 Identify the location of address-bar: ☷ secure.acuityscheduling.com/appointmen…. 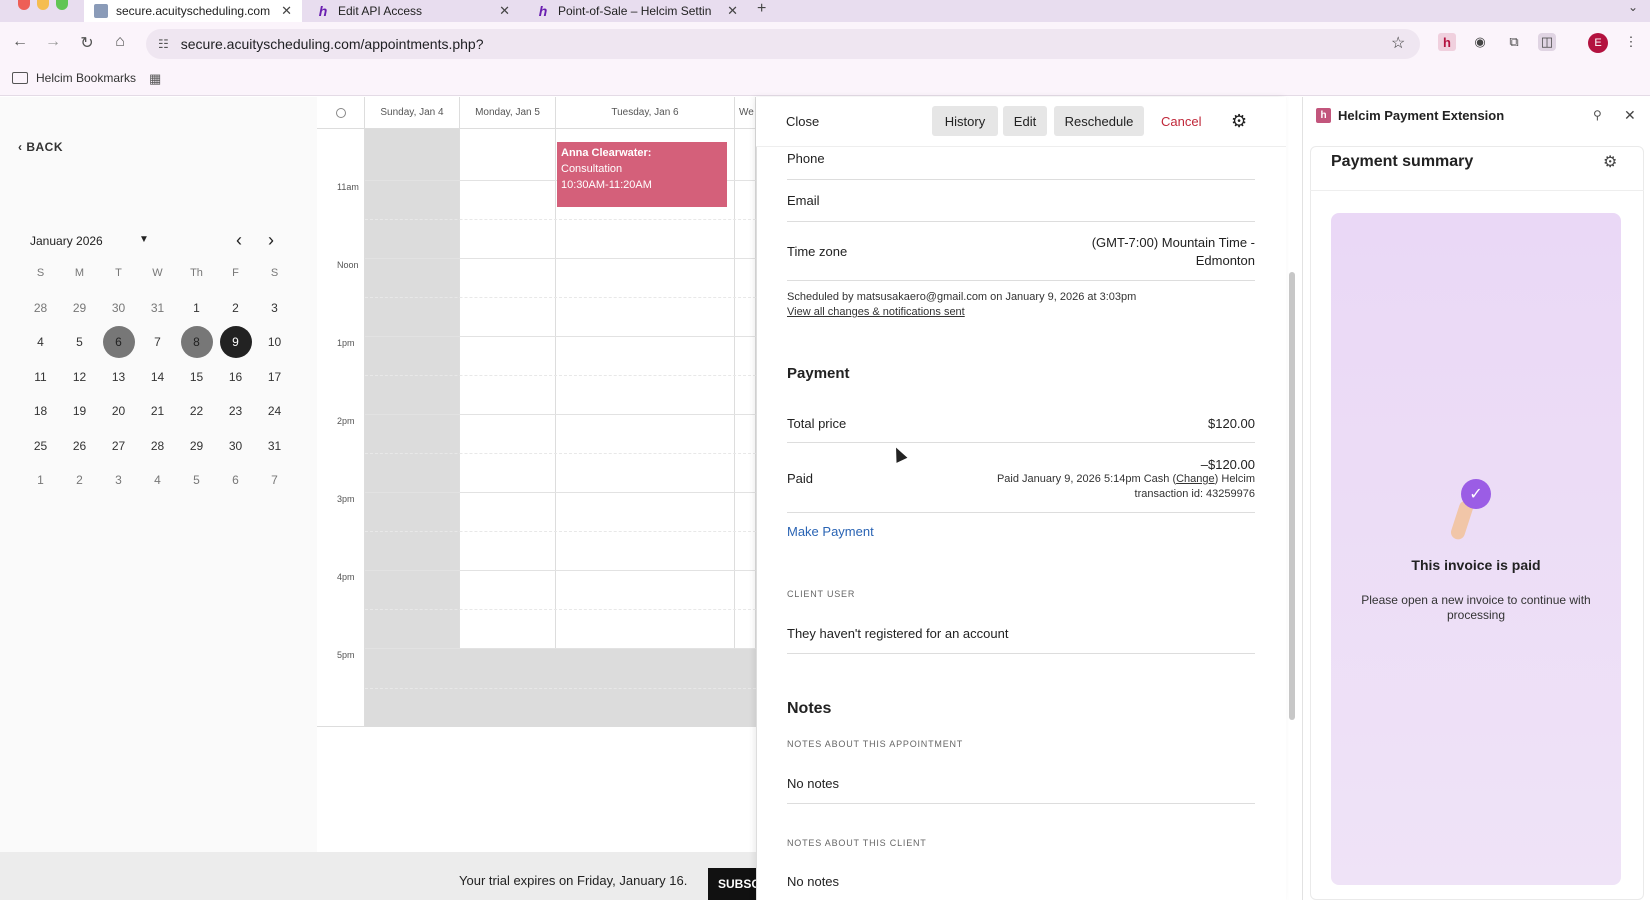
(783, 44).